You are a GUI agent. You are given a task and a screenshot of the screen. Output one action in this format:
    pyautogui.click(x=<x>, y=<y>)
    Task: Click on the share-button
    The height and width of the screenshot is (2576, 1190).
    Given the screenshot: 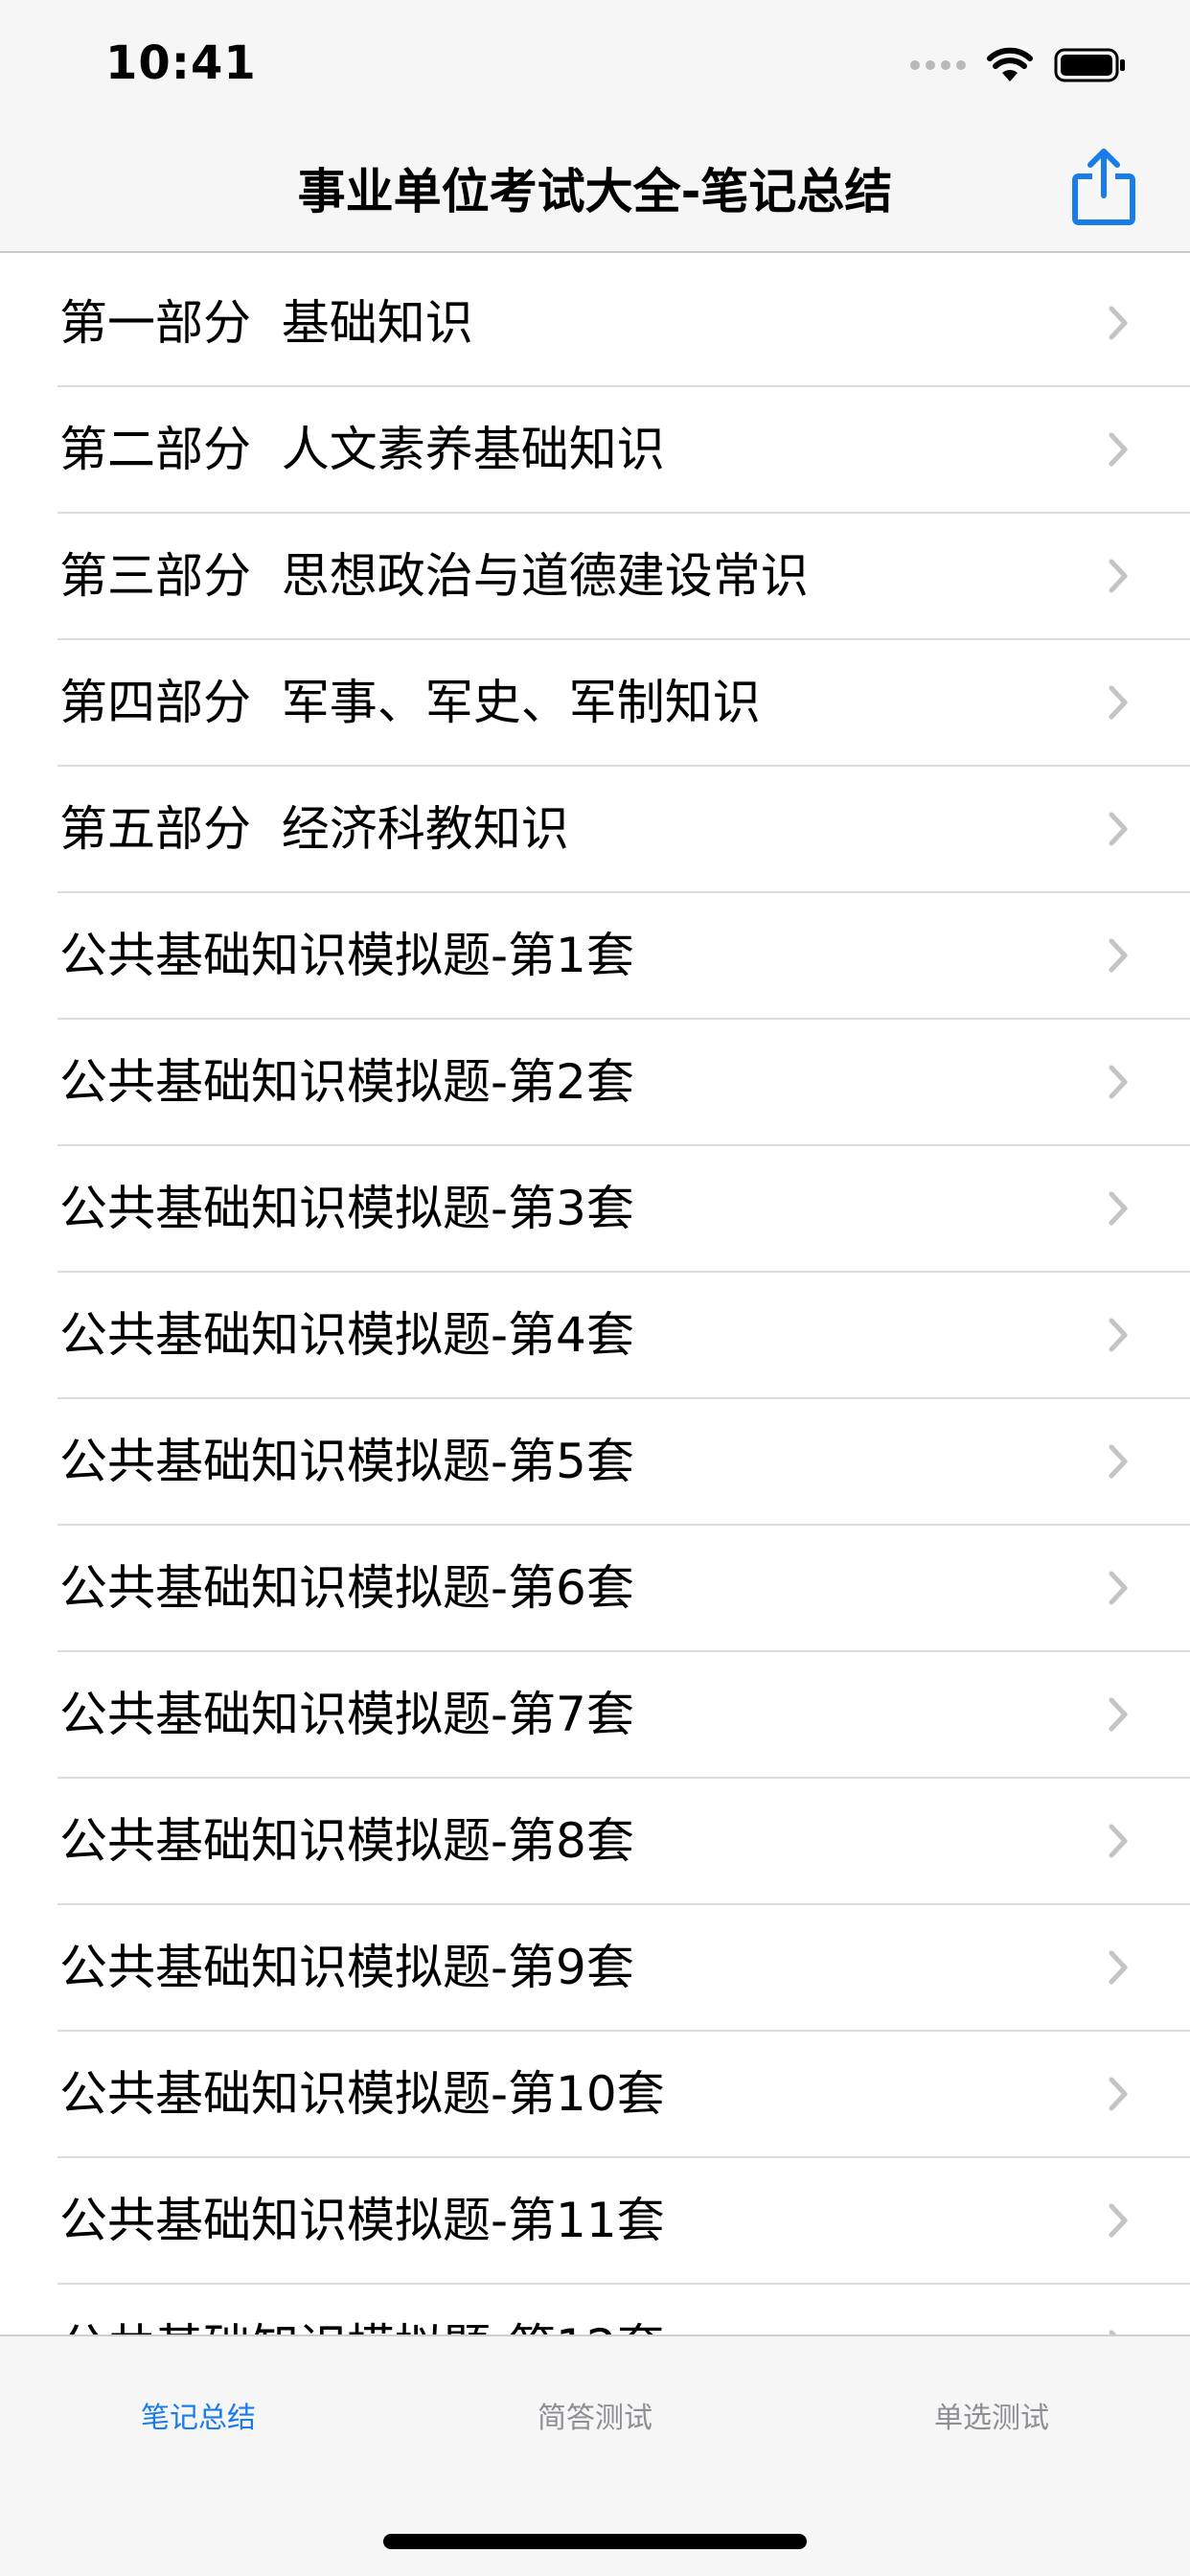 What is the action you would take?
    pyautogui.click(x=1103, y=186)
    